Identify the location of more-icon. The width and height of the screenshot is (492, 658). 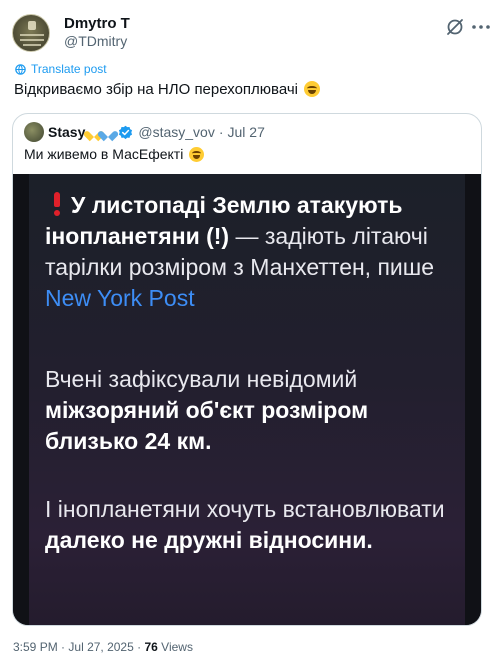
(481, 27).